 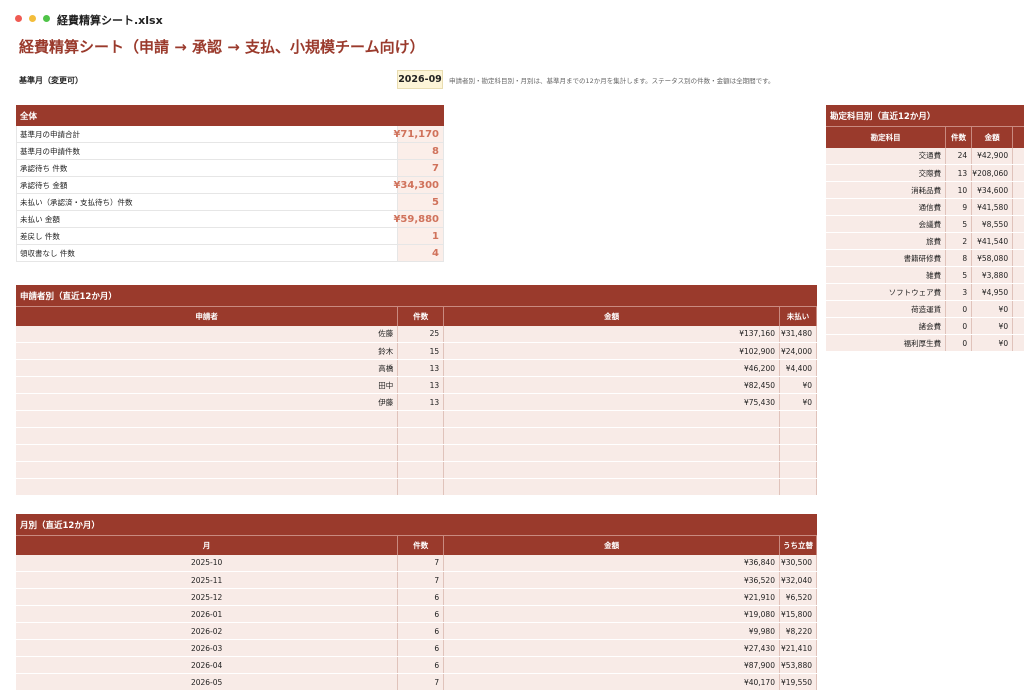 I want to click on accounts-cell: 旅費, so click(x=886, y=241).